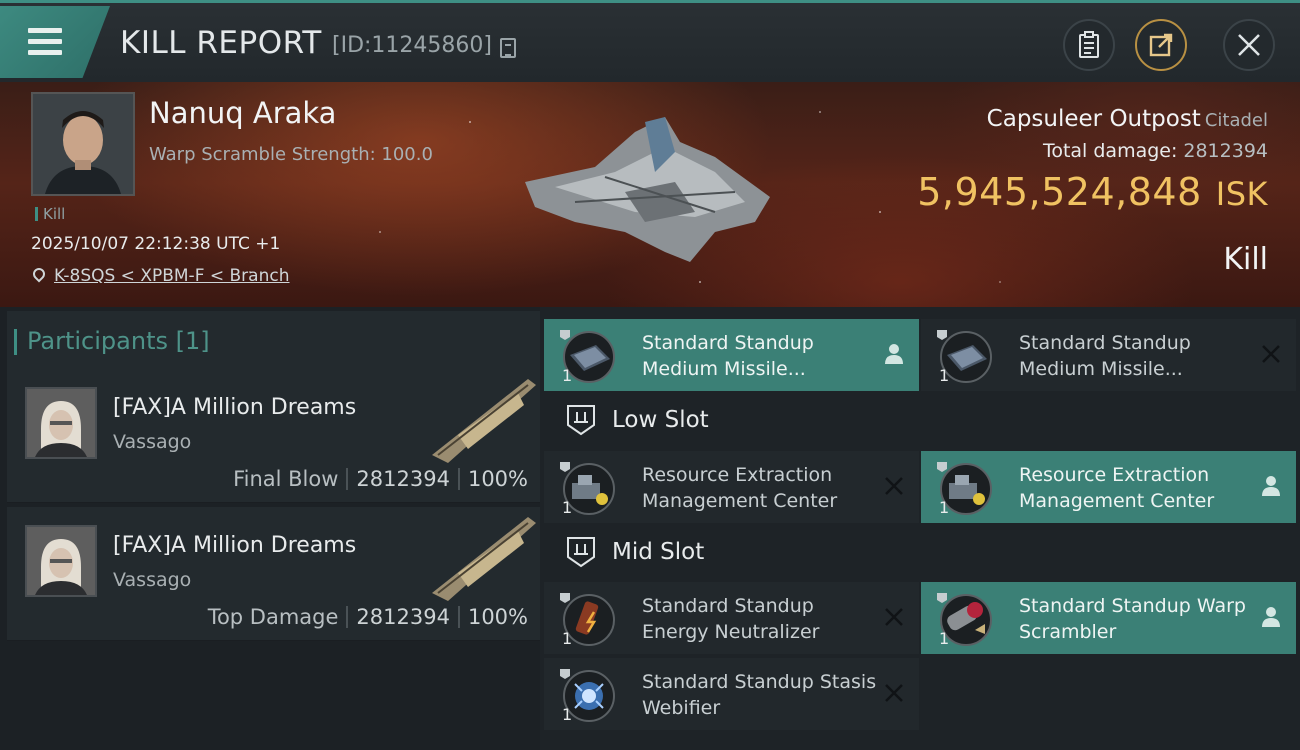 The width and height of the screenshot is (1300, 750). I want to click on close-button, so click(1249, 45).